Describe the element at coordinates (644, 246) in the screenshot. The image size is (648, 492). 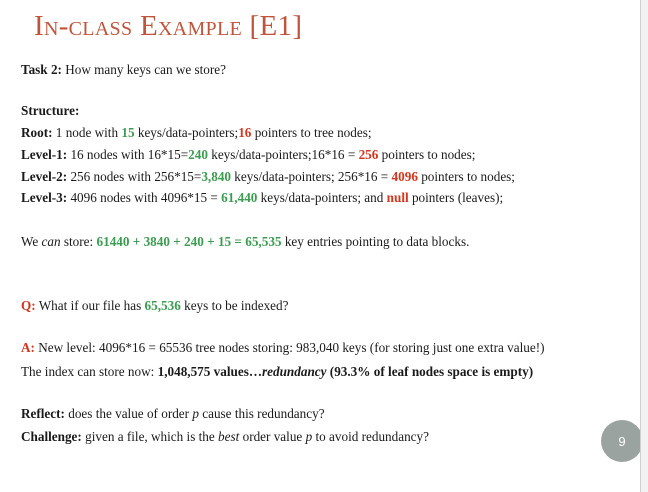
I see `slide-edge` at that location.